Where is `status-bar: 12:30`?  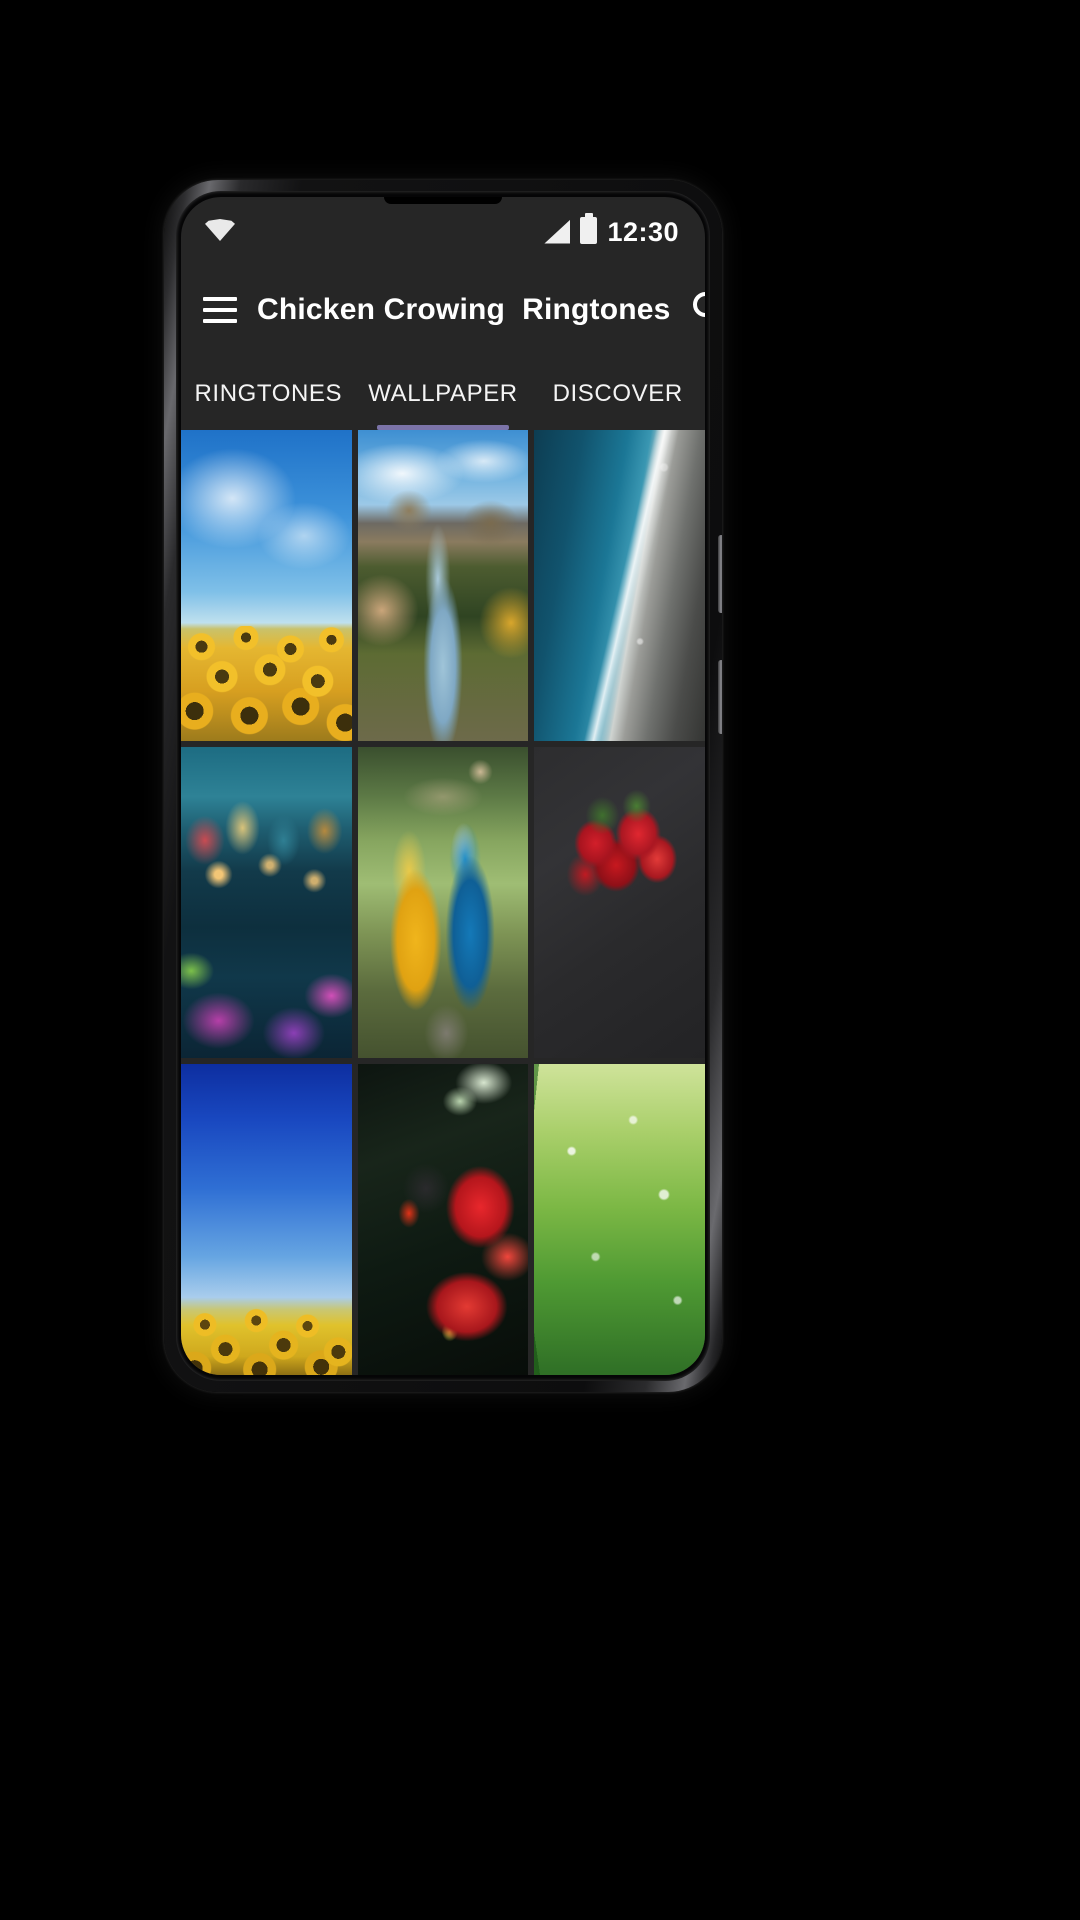
status-bar: 12:30 is located at coordinates (443, 230).